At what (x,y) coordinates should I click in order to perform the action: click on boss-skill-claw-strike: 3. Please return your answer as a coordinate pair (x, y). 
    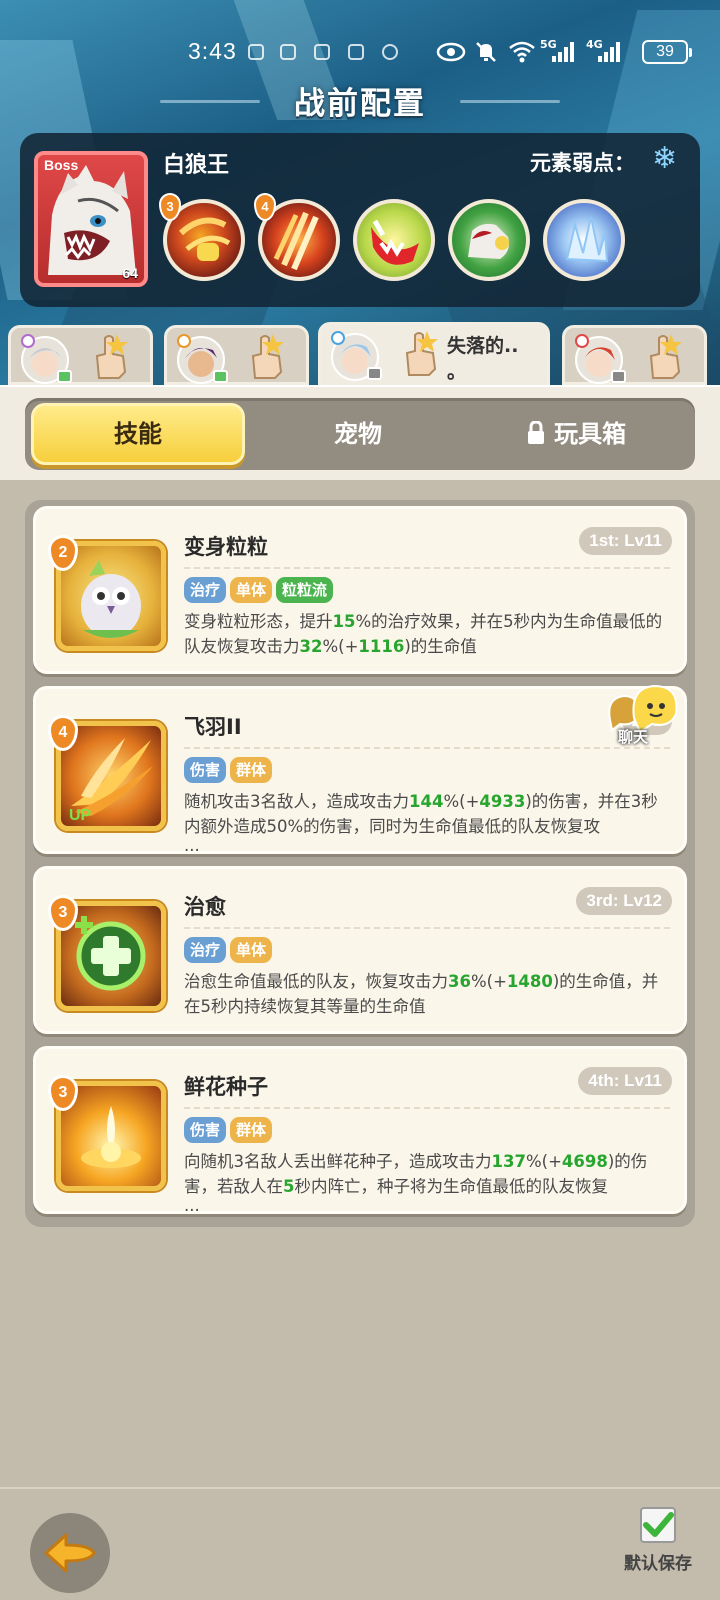
    Looking at the image, I should click on (202, 237).